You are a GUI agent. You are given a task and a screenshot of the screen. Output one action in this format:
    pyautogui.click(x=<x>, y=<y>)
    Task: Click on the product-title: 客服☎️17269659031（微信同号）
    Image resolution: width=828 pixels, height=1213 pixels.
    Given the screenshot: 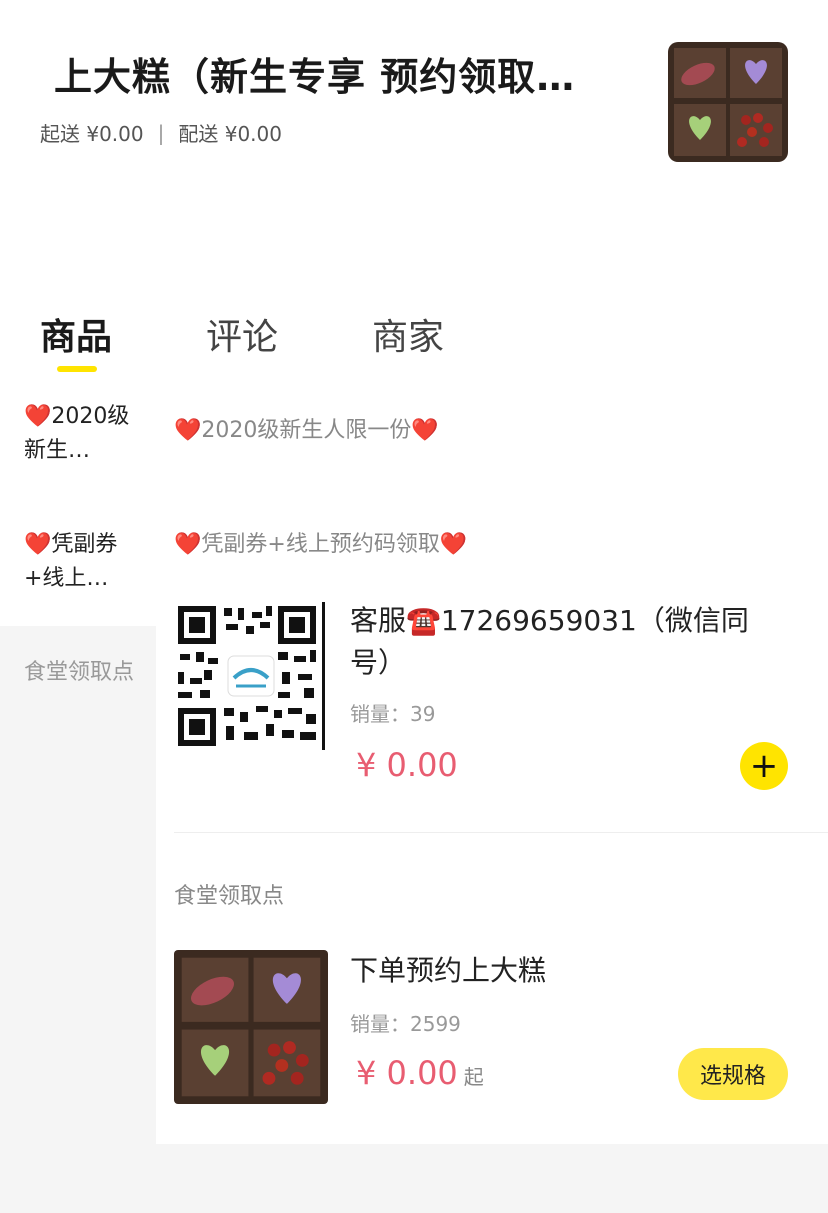 What is the action you would take?
    pyautogui.click(x=550, y=642)
    